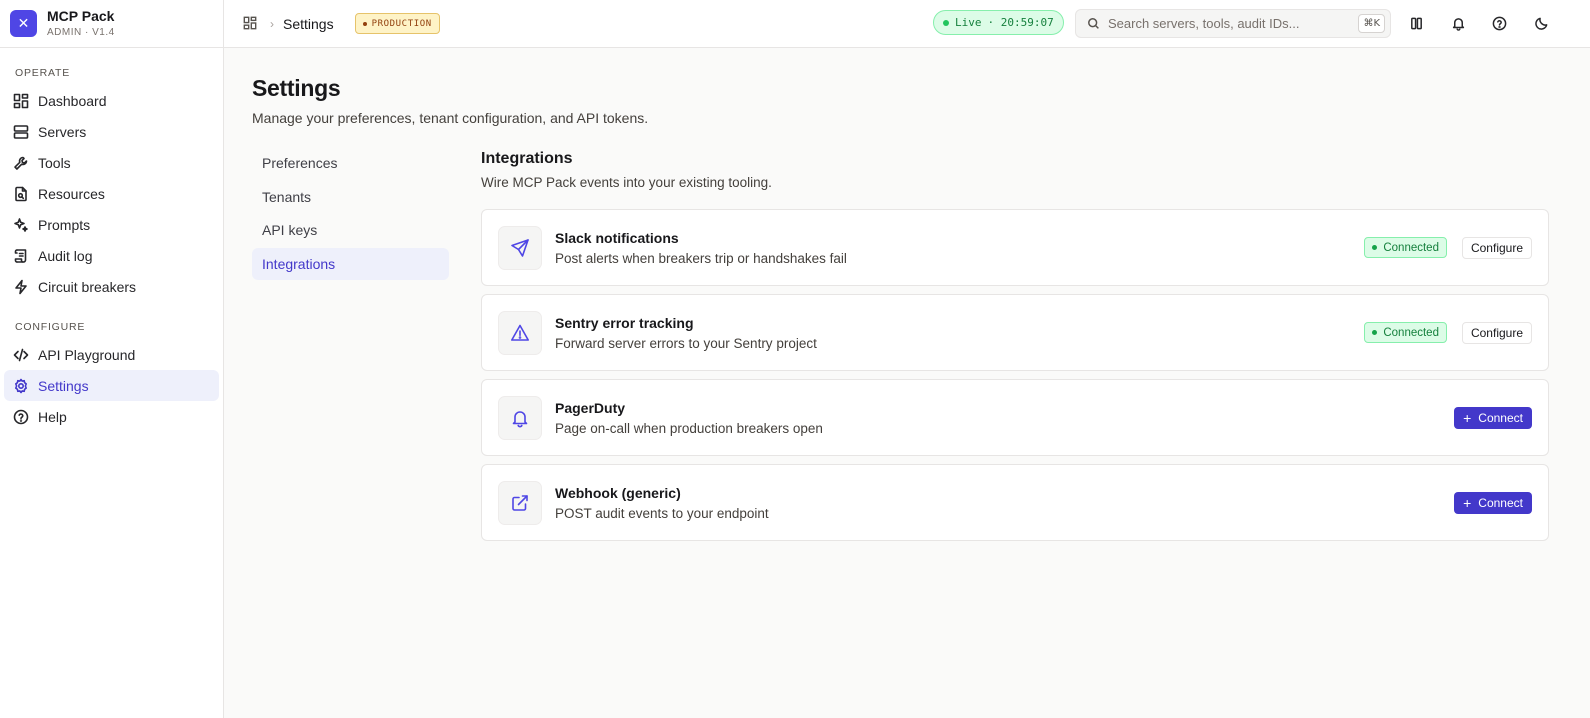 The width and height of the screenshot is (1590, 718). What do you see at coordinates (111, 255) in the screenshot?
I see `sidebar-item-audit-log: Audit log` at bounding box center [111, 255].